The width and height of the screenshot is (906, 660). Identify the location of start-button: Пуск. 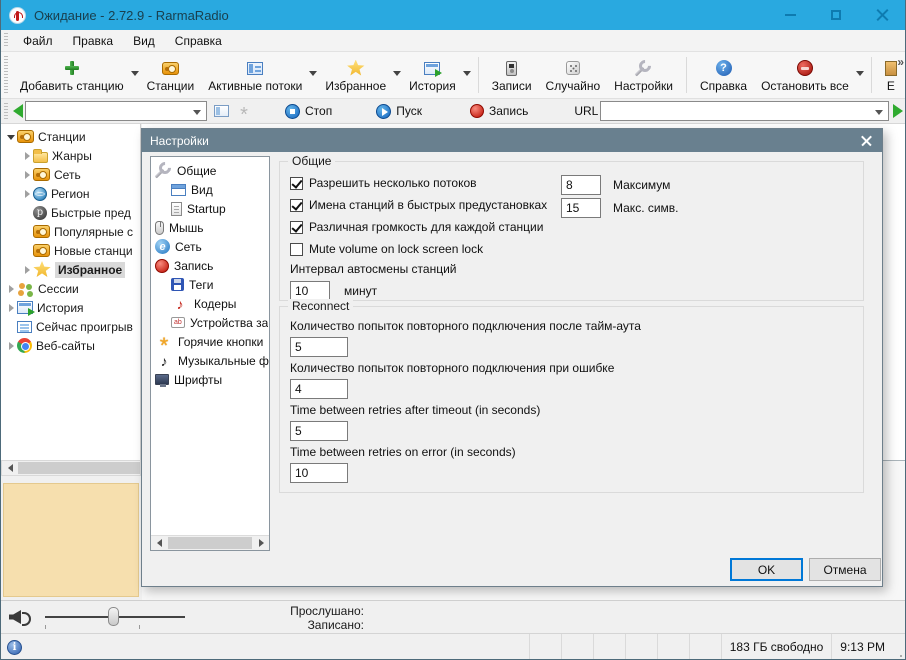
(399, 111).